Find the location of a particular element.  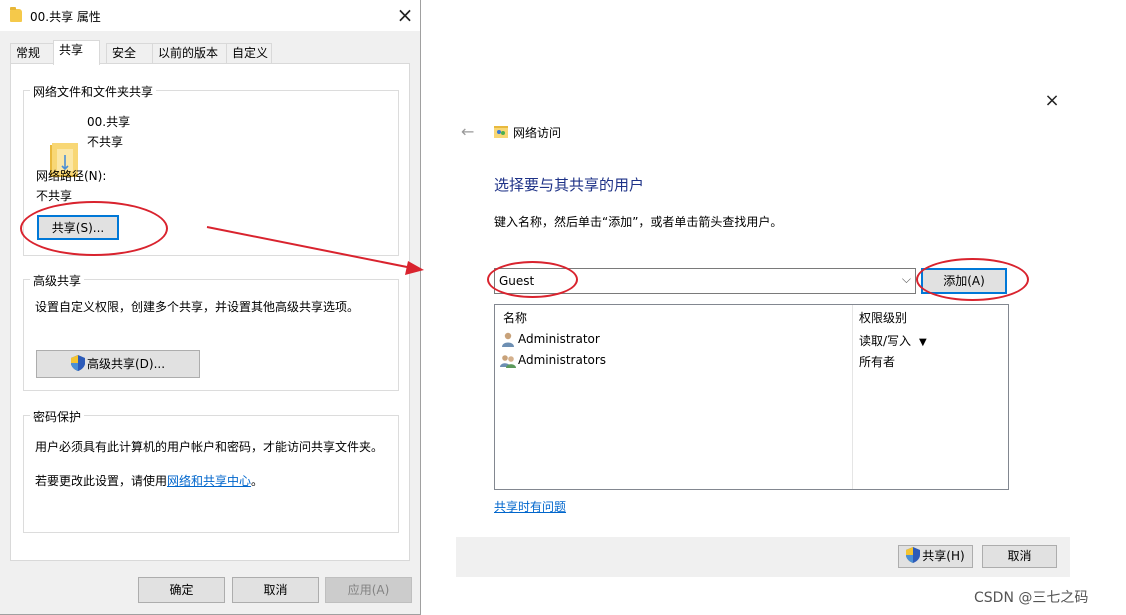

watermark: CSDN @三七之码 is located at coordinates (1031, 598).